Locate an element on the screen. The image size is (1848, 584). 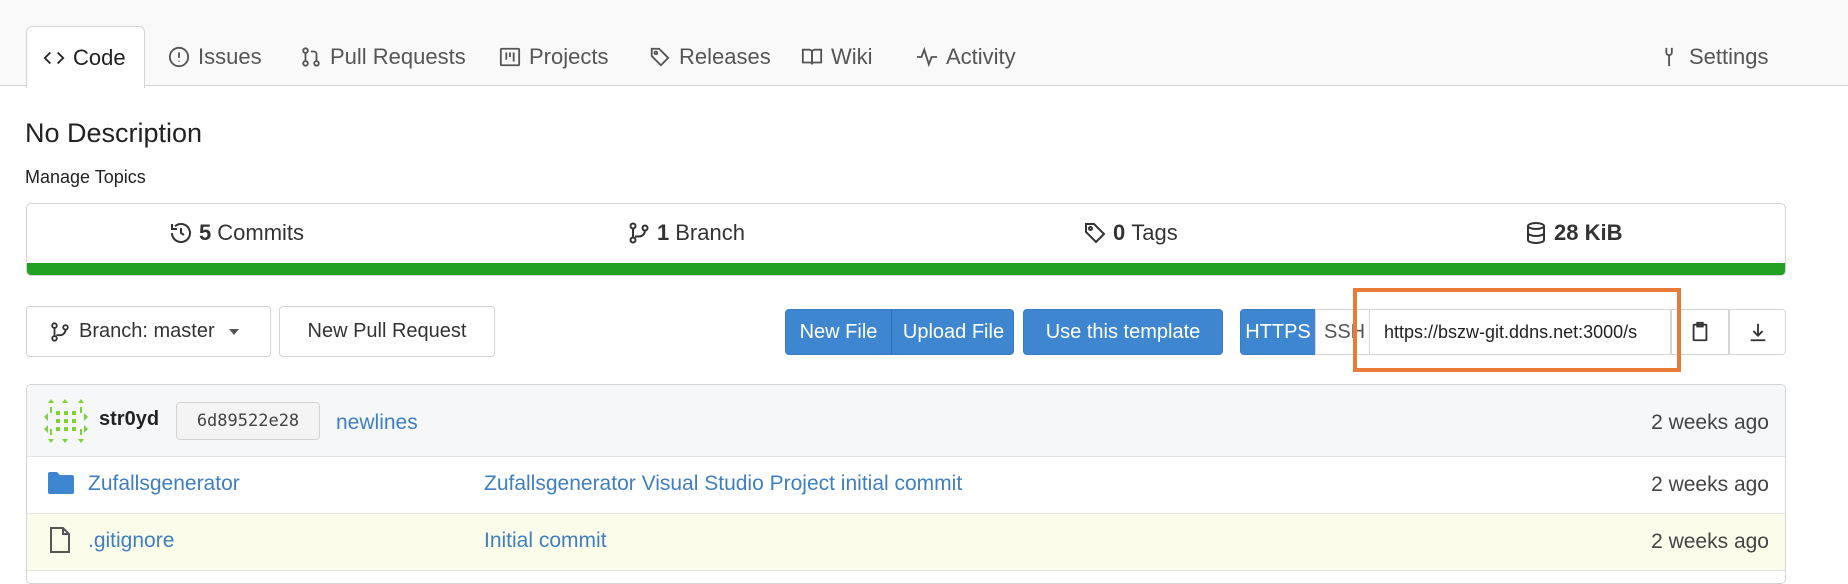
history-icon is located at coordinates (181, 233).